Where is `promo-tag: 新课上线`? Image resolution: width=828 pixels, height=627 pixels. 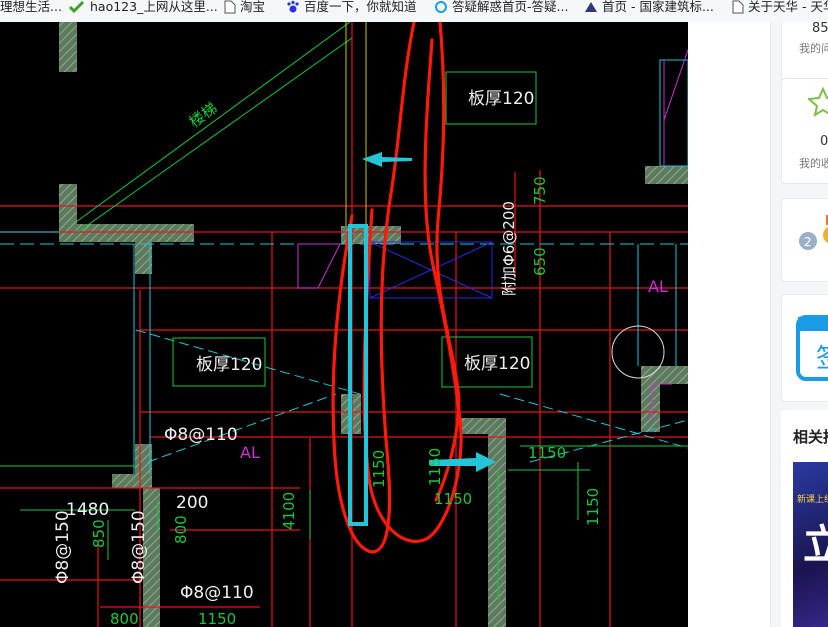
promo-tag: 新课上线 is located at coordinates (812, 500).